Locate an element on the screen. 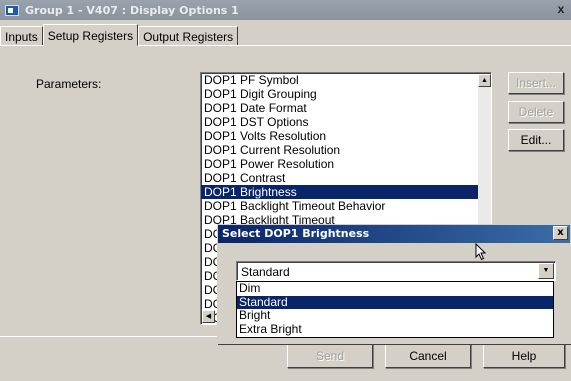 The width and height of the screenshot is (571, 381). list-item: DOP1 Current Resolution is located at coordinates (346, 150).